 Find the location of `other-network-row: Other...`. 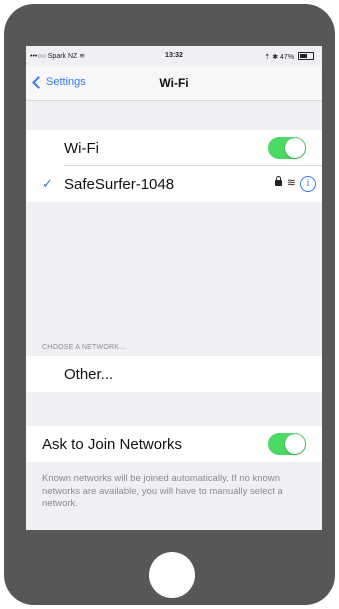

other-network-row: Other... is located at coordinates (174, 374).